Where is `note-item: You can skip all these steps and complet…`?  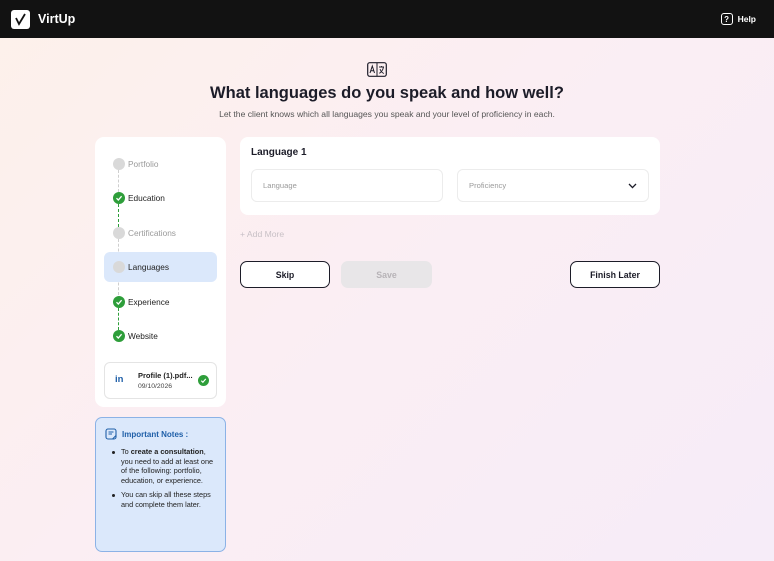 note-item: You can skip all these steps and complet… is located at coordinates (164, 499).